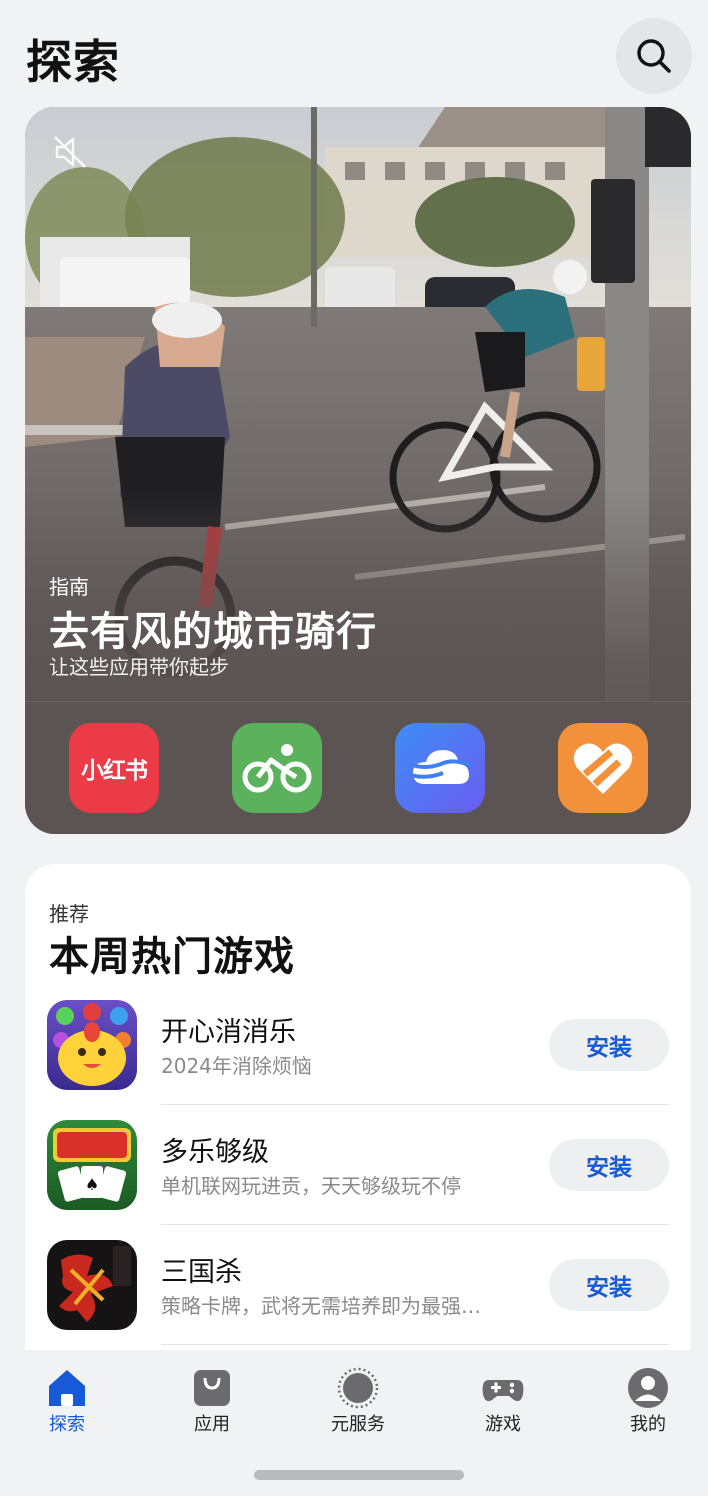 The height and width of the screenshot is (1496, 708). Describe the element at coordinates (67, 1388) in the screenshot. I see `home-icon` at that location.